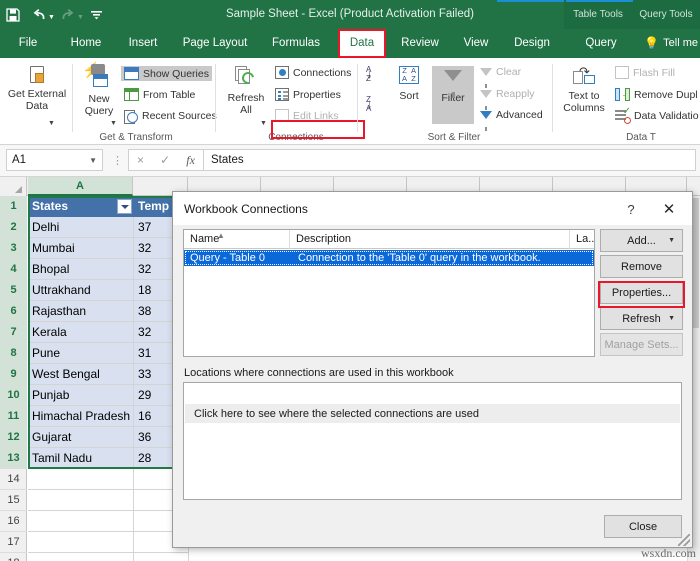 This screenshot has height=561, width=700. What do you see at coordinates (631, 209) in the screenshot?
I see `help-icon: ?` at bounding box center [631, 209].